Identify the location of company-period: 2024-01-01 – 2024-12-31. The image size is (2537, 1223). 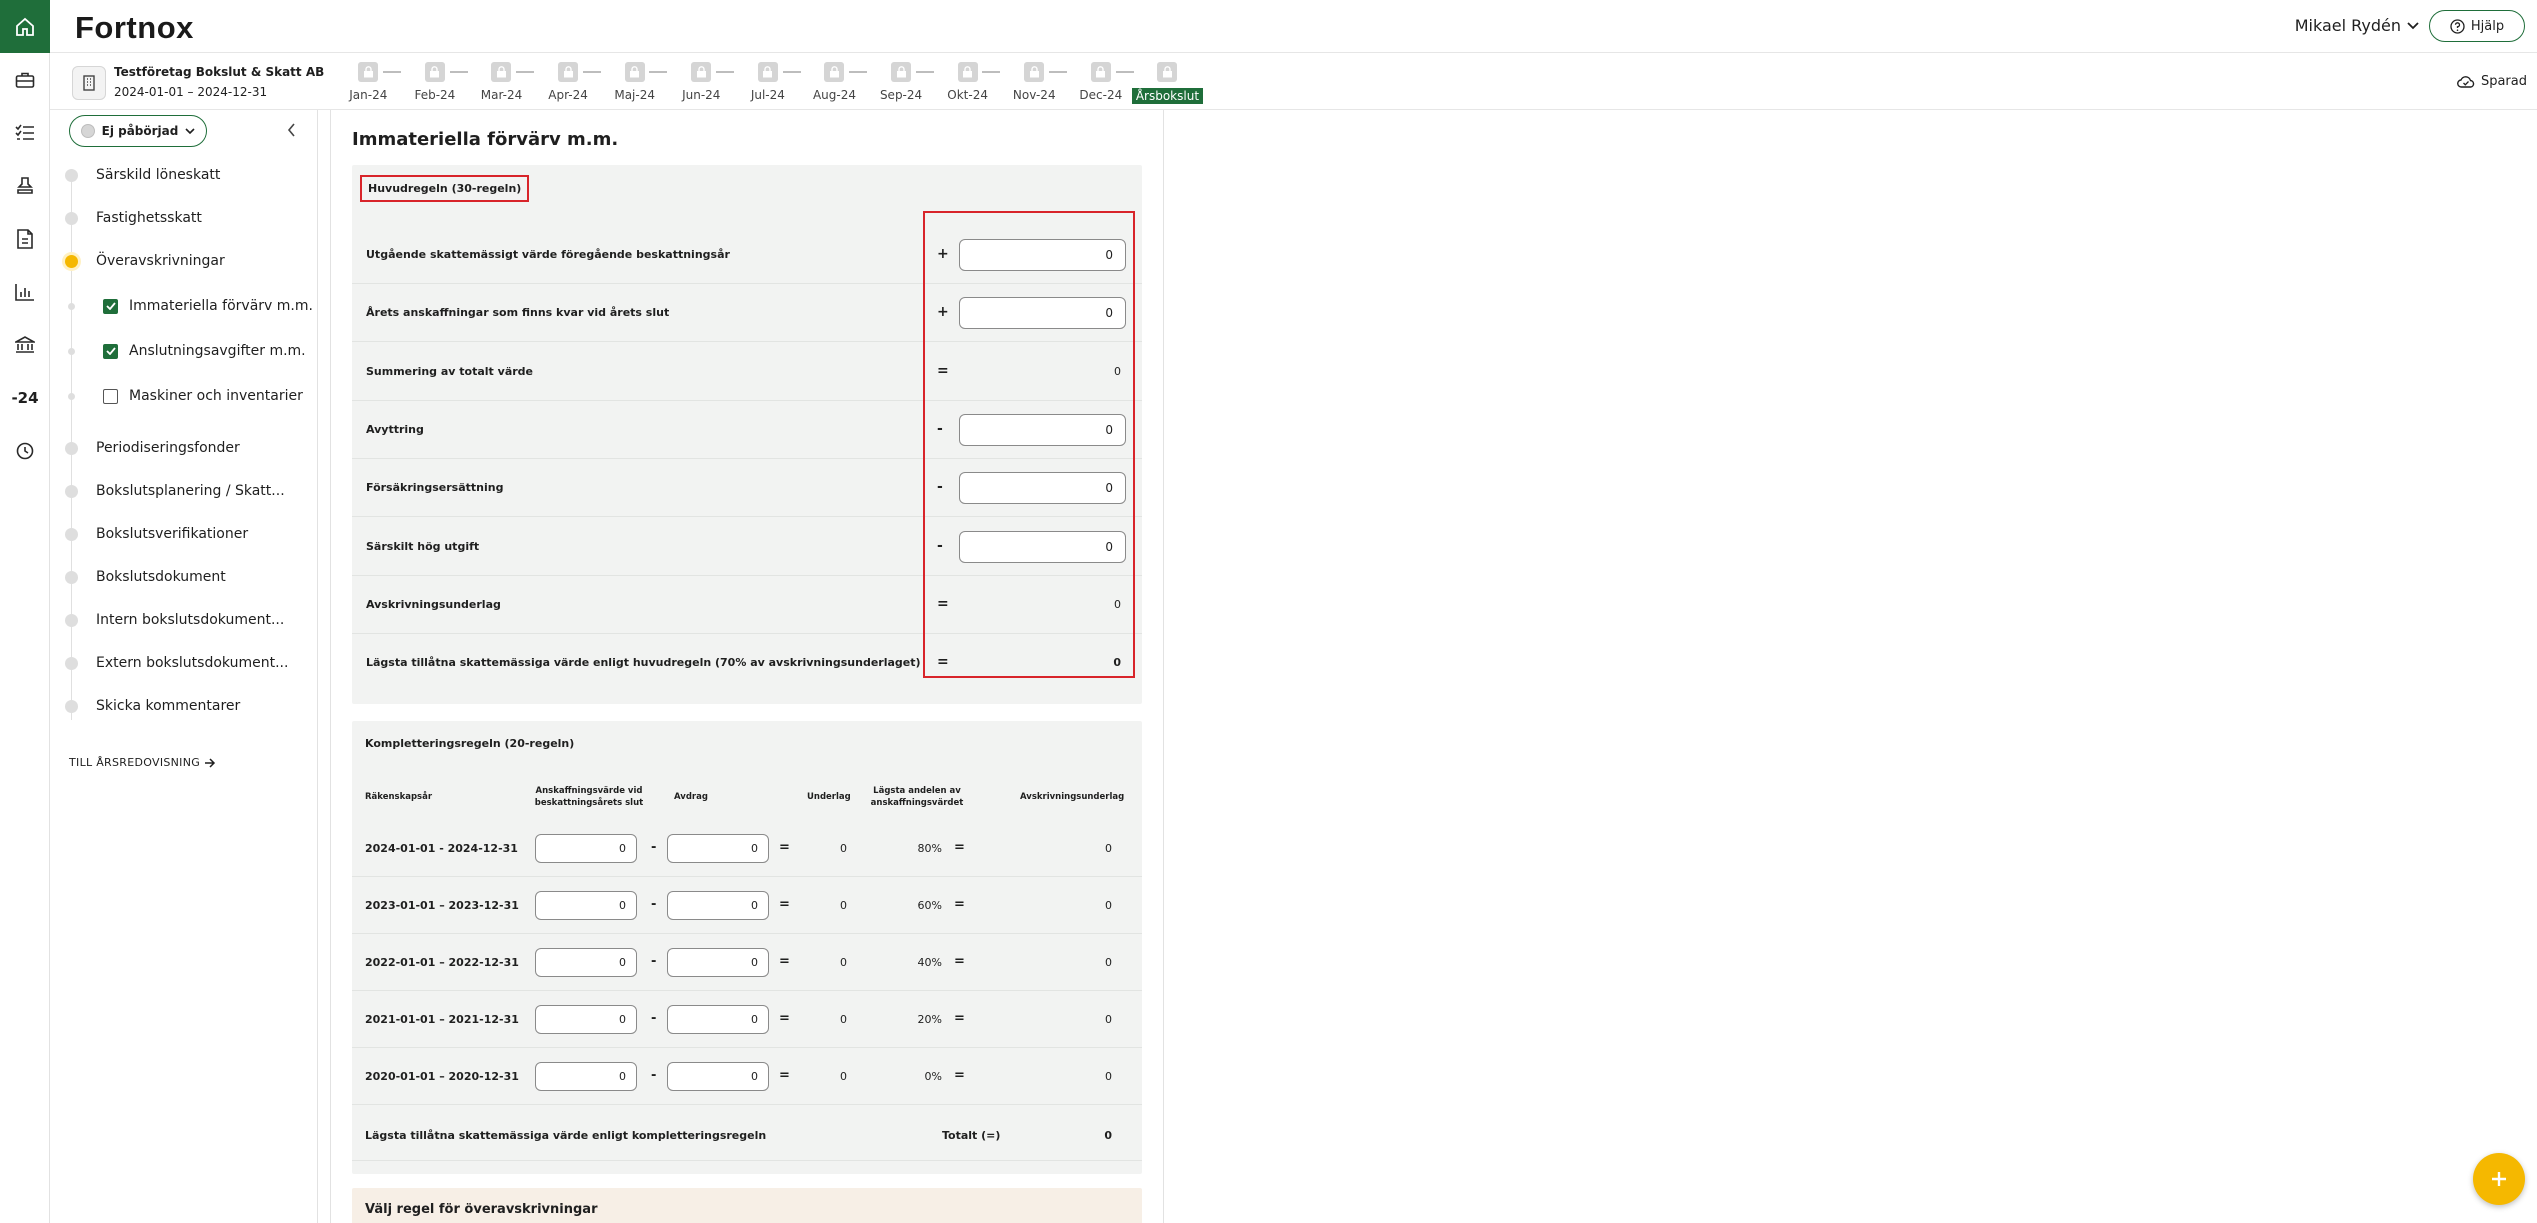
(191, 92).